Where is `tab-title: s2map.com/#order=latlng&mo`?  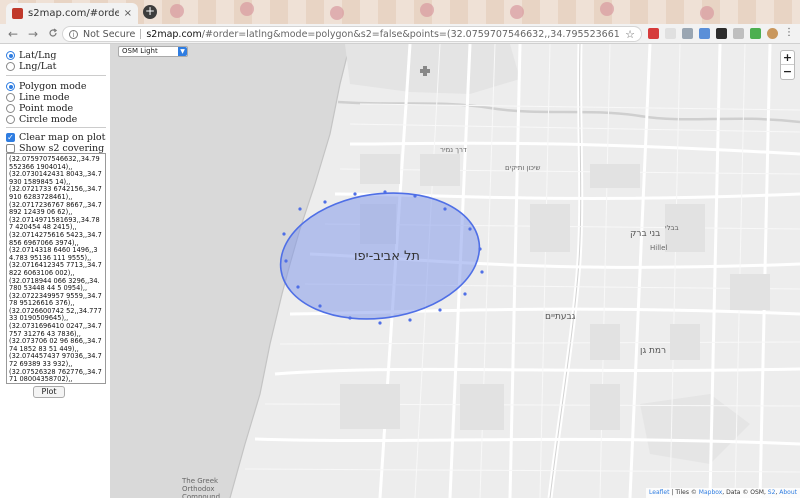 tab-title: s2map.com/#order=latlng&mo is located at coordinates (73, 13).